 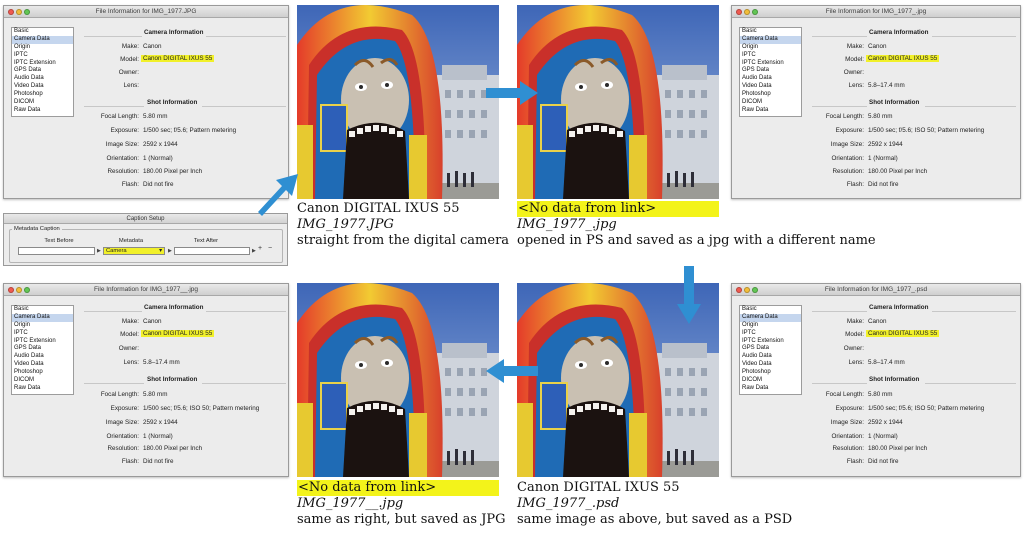 What do you see at coordinates (116, 251) in the screenshot?
I see `metadata-select-value: Camera` at bounding box center [116, 251].